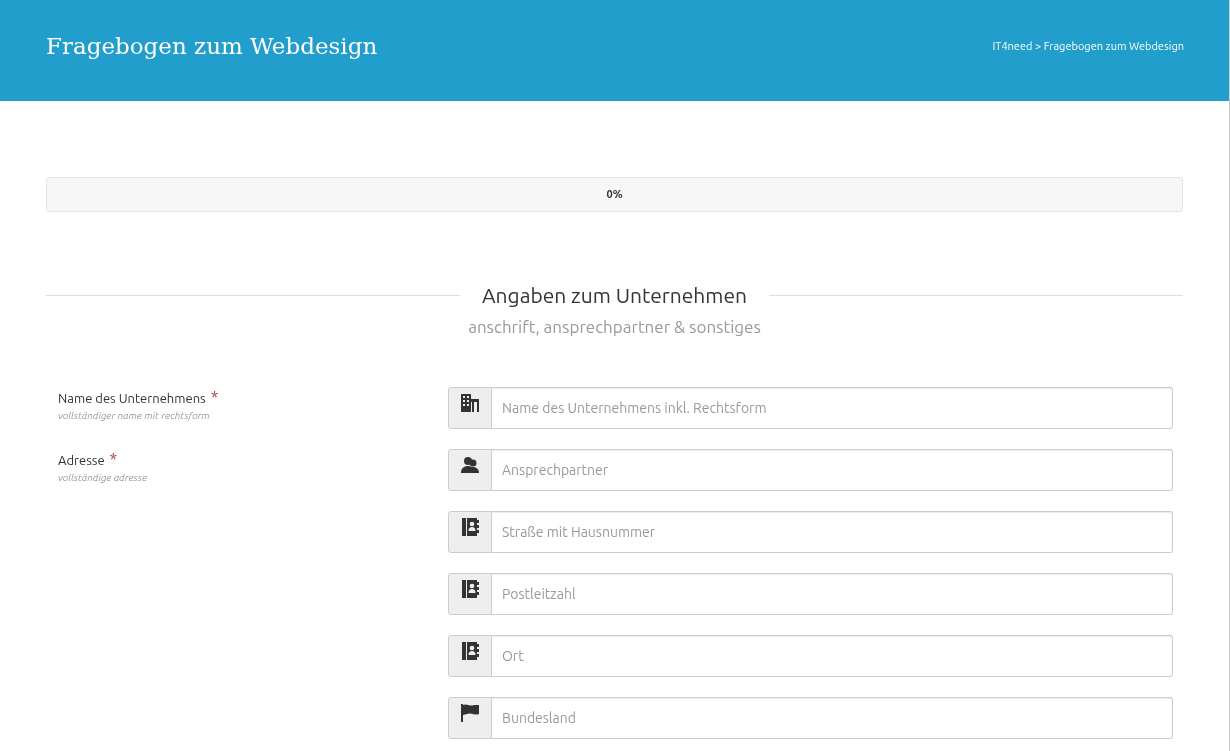 This screenshot has width=1230, height=751. Describe the element at coordinates (614, 326) in the screenshot. I see `section-subtitle: anschrift, ansprechpartner & sonstiges` at that location.